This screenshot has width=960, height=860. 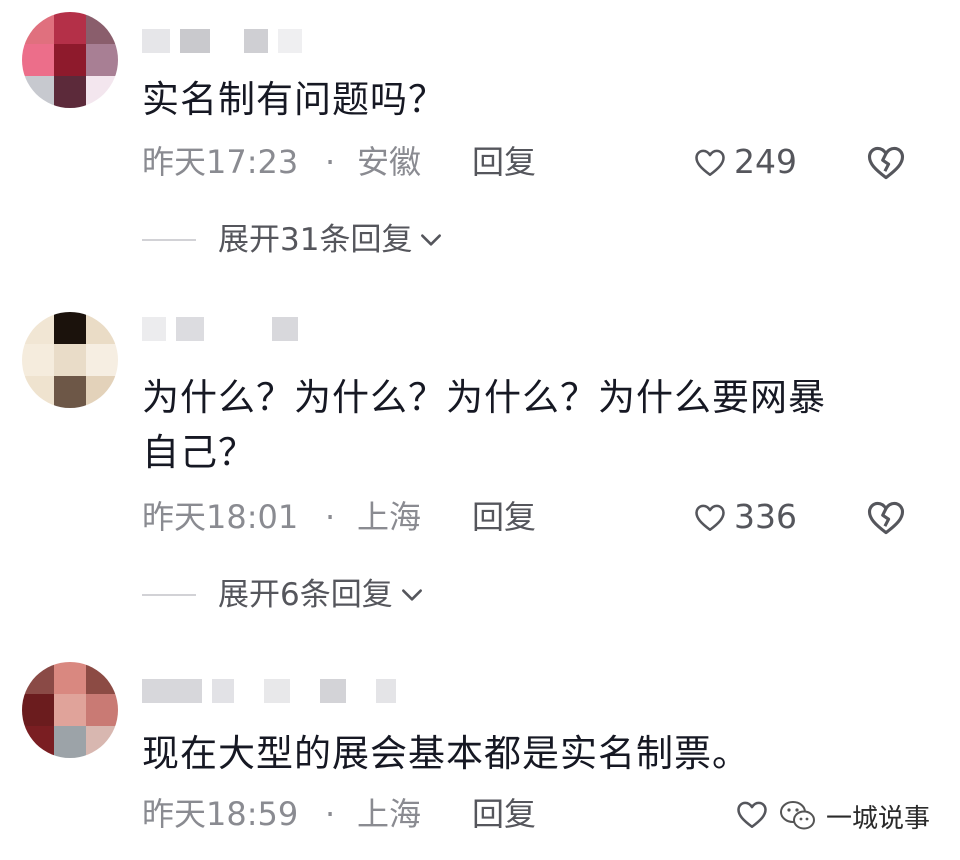 What do you see at coordinates (878, 818) in the screenshot?
I see `watermark-text: 一城说事` at bounding box center [878, 818].